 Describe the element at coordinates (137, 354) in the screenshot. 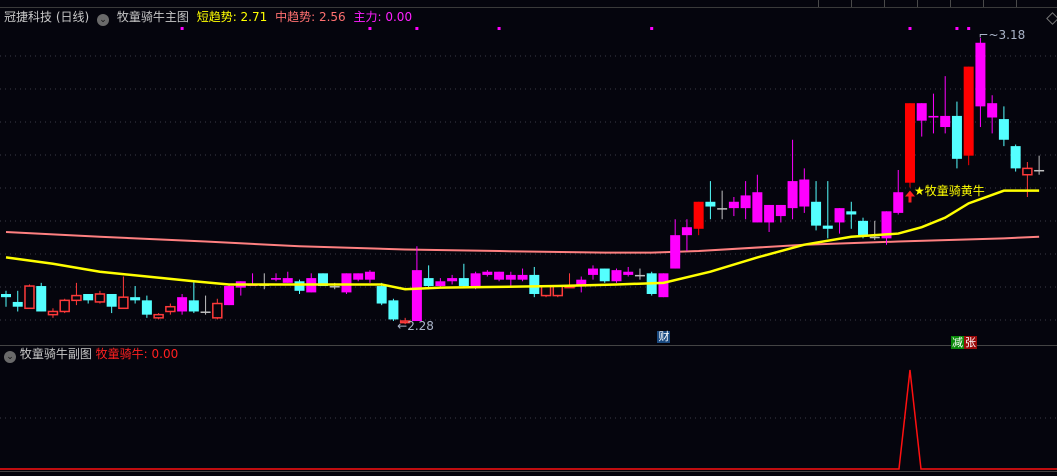

I see `sub-indicator-value: 牧童骑牛: 0.00` at that location.